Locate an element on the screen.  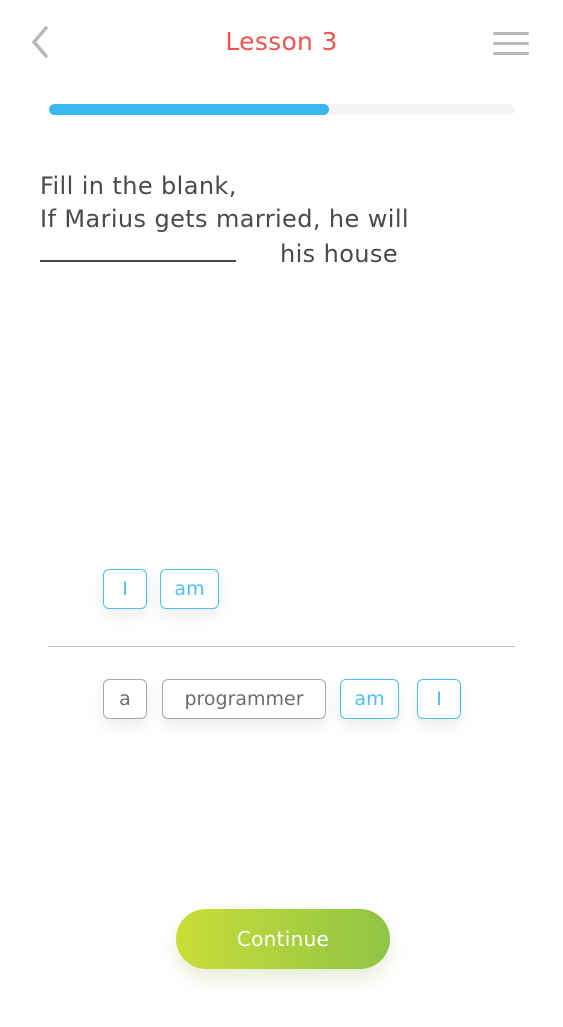
word-bank-chip: I is located at coordinates (439, 699).